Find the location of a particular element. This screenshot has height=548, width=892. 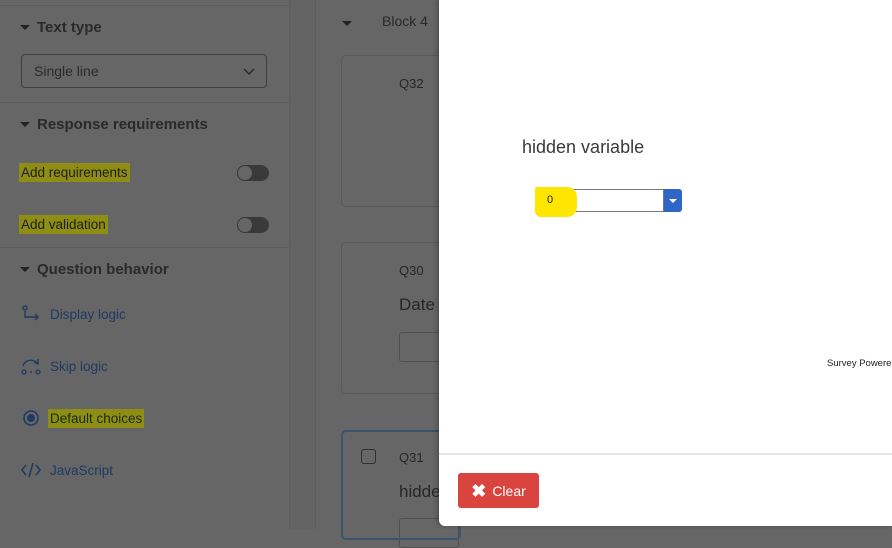

radio-selected-icon is located at coordinates (31, 418).